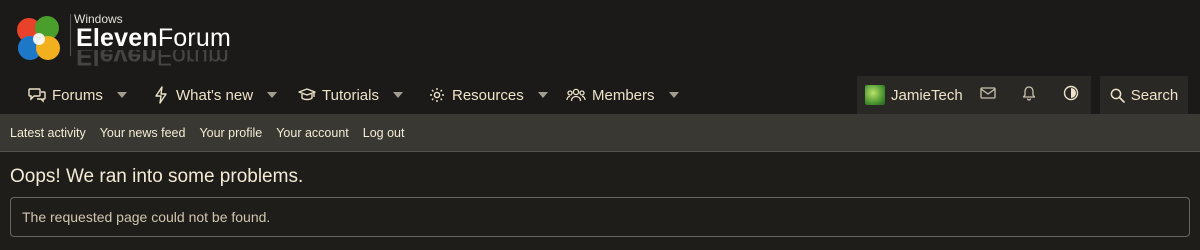 The image size is (1200, 250). I want to click on contrast-icon, so click(1071, 95).